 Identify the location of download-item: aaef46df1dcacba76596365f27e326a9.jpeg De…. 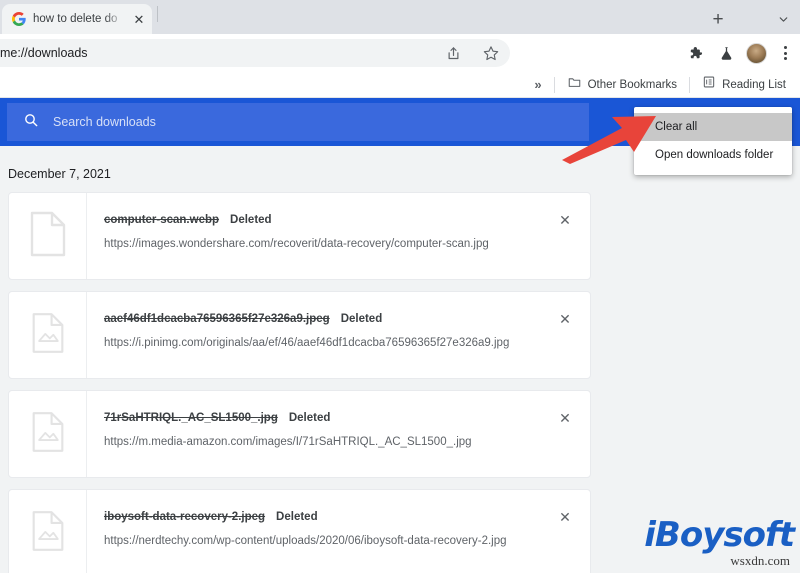
(299, 335).